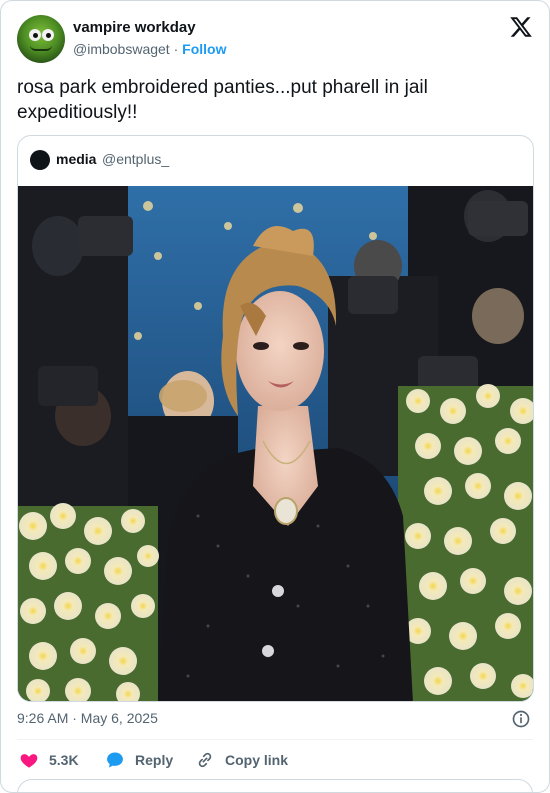  What do you see at coordinates (121, 49) in the screenshot?
I see `author-handle: @imbobswaget` at bounding box center [121, 49].